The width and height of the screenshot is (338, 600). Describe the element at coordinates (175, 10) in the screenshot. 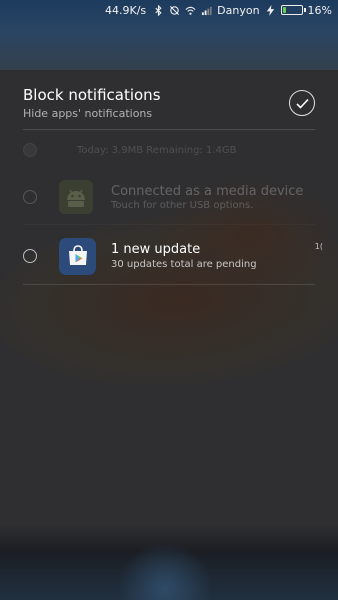

I see `sync-off-icon` at that location.